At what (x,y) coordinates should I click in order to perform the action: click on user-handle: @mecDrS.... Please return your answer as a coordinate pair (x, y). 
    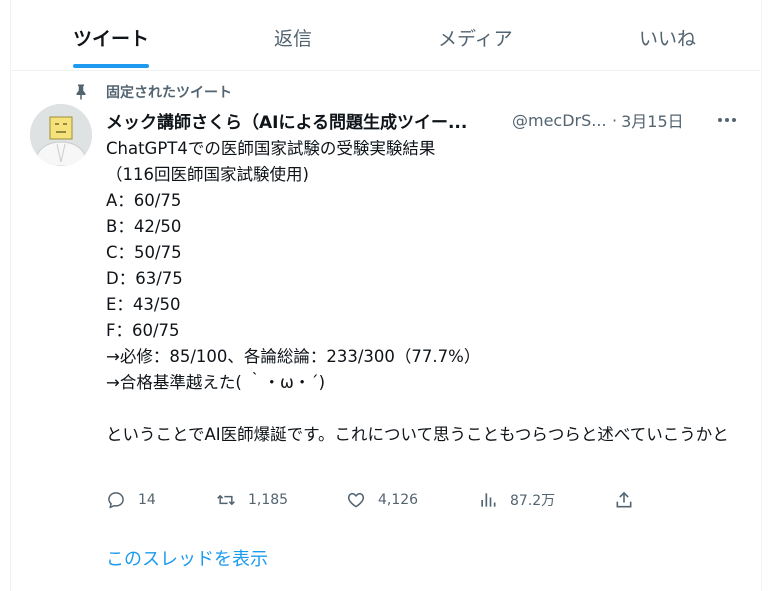
    Looking at the image, I should click on (560, 120).